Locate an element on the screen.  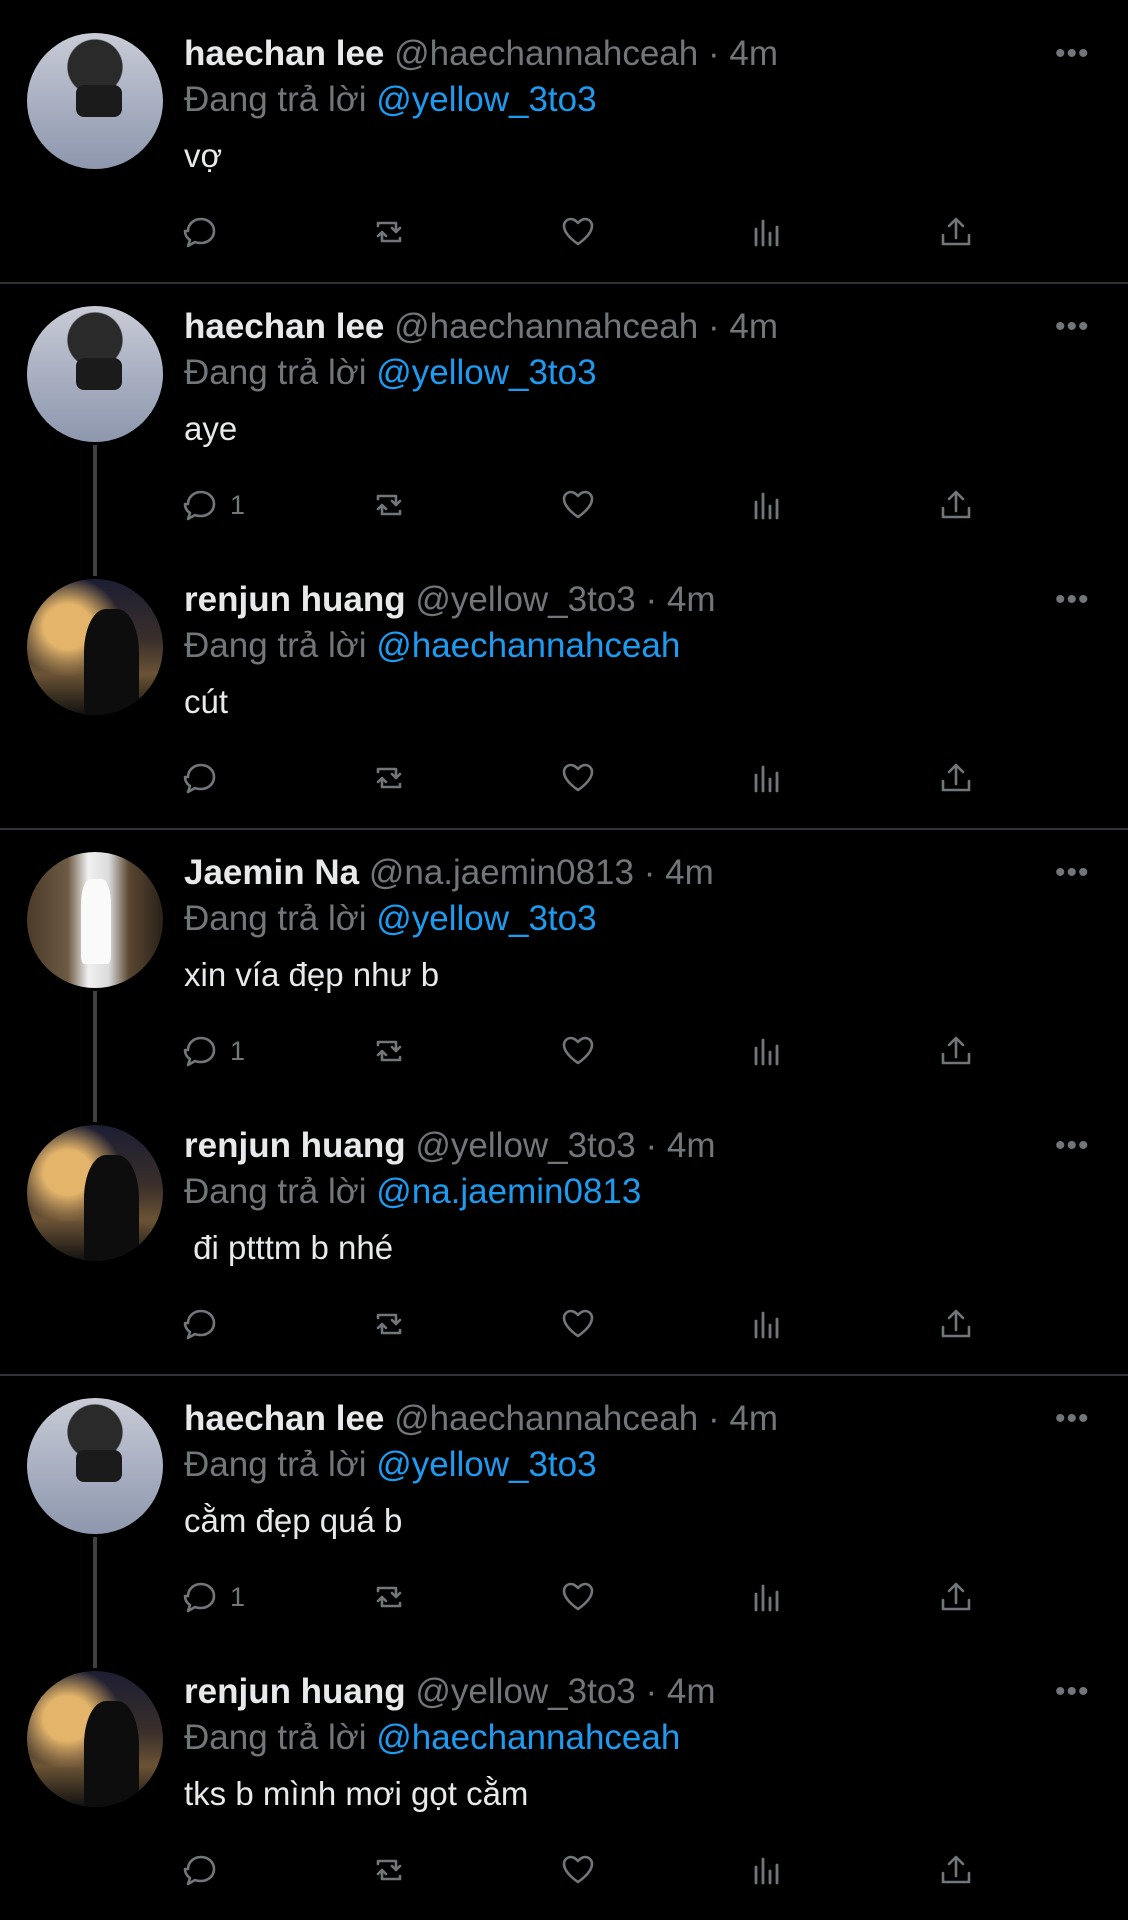
display-name: Jaemin Na is located at coordinates (271, 872).